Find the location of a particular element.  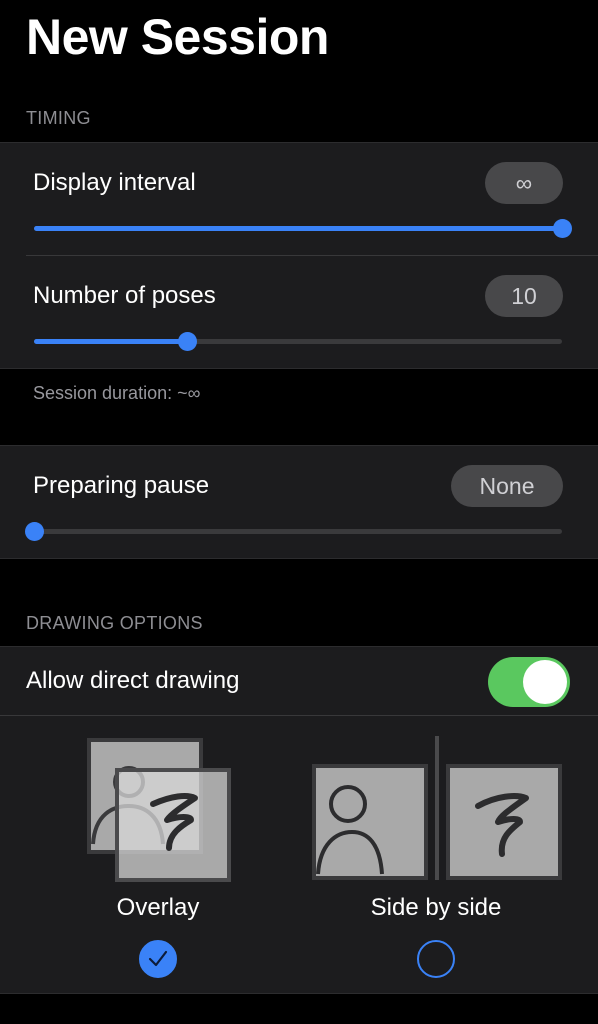

side-by-side-label: Side by side is located at coordinates (436, 907).